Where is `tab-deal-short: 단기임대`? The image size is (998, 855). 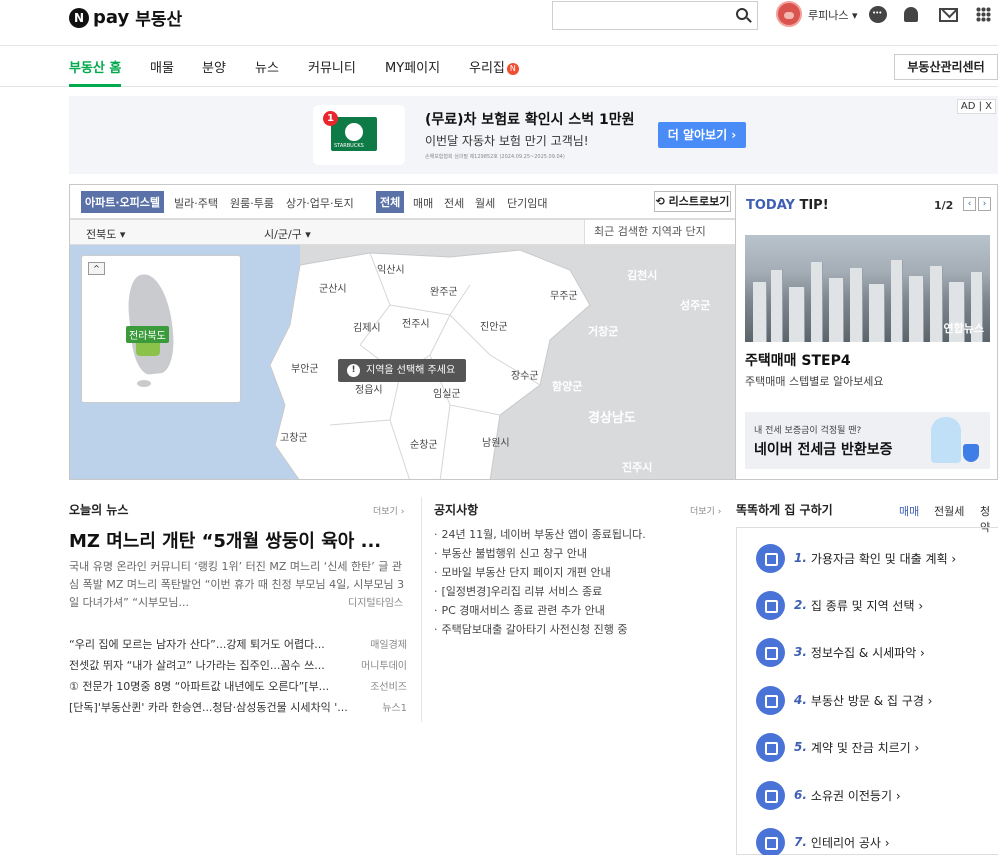 tab-deal-short: 단기임대 is located at coordinates (527, 203).